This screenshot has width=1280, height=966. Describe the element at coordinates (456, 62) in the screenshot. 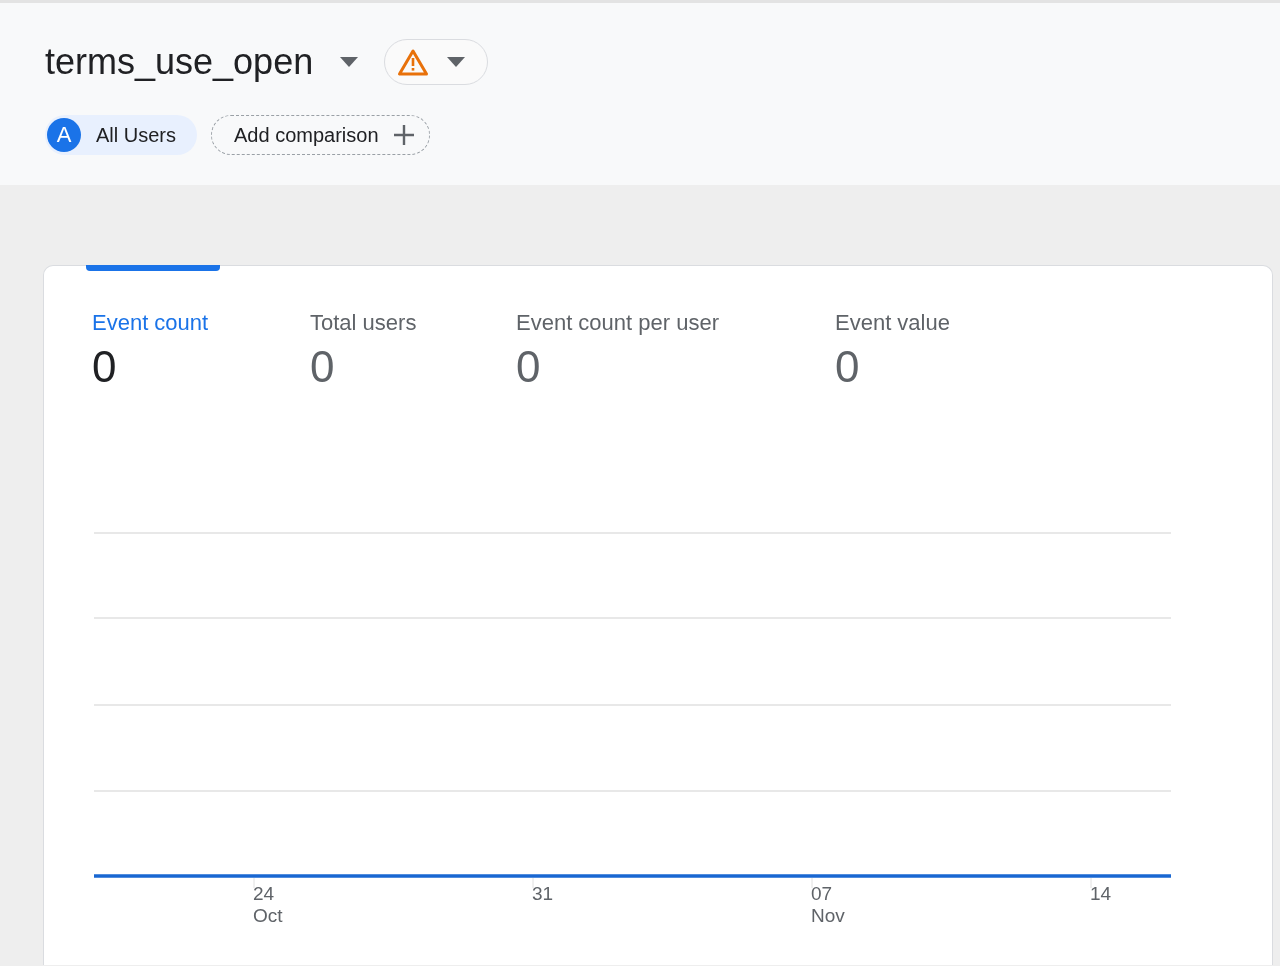

I see `caret-icon` at that location.